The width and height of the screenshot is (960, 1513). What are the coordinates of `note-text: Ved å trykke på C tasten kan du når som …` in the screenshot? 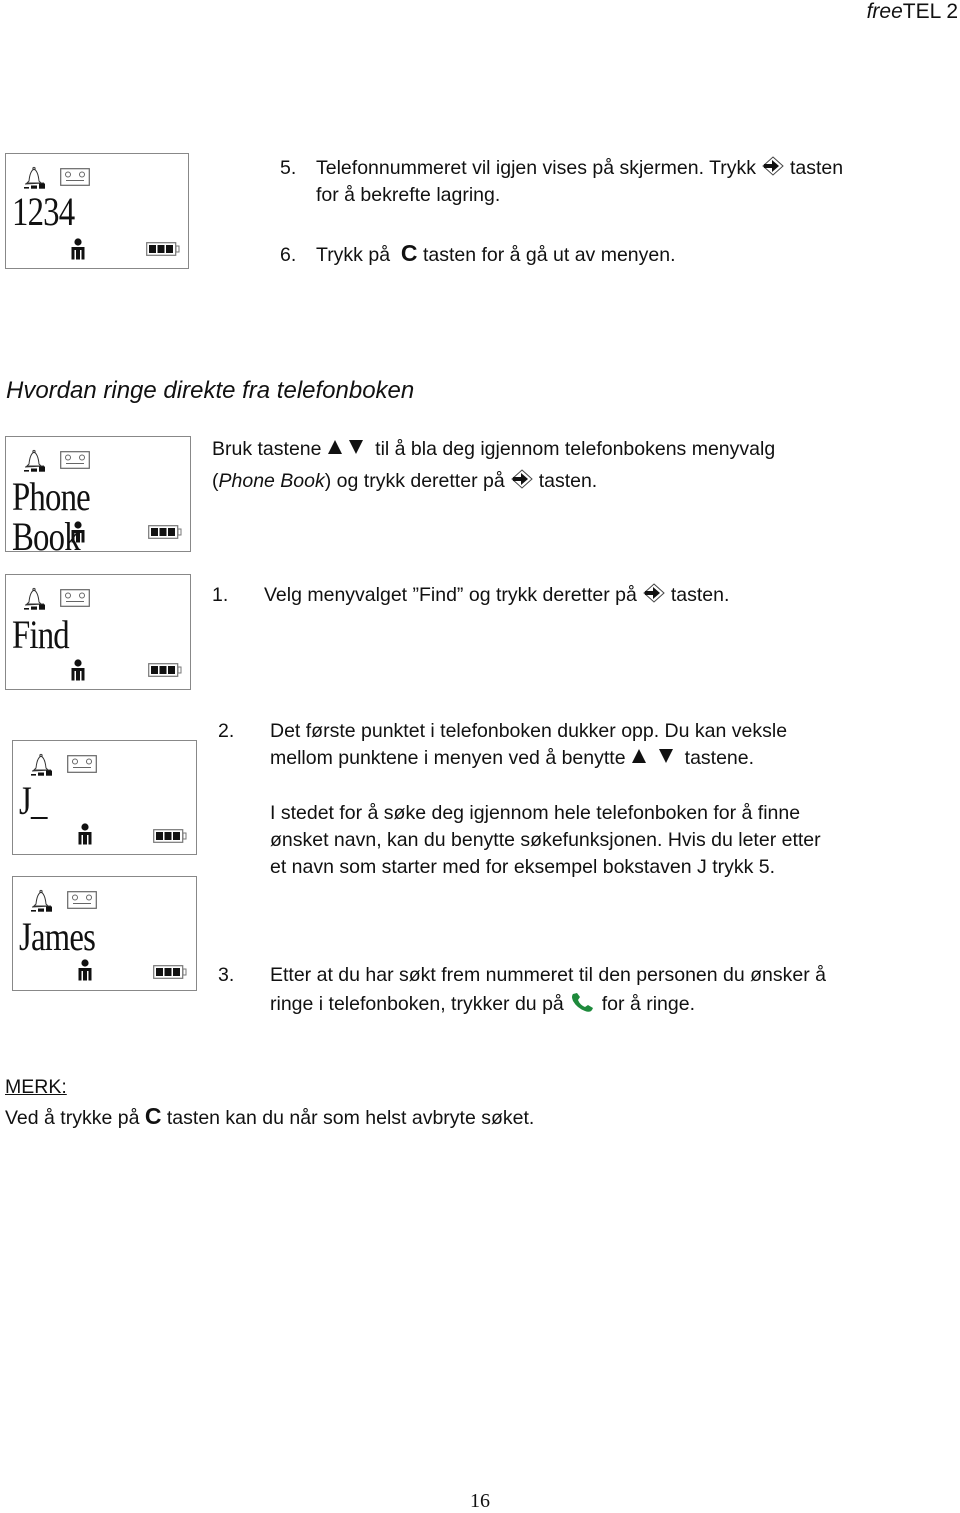 It's located at (269, 1117).